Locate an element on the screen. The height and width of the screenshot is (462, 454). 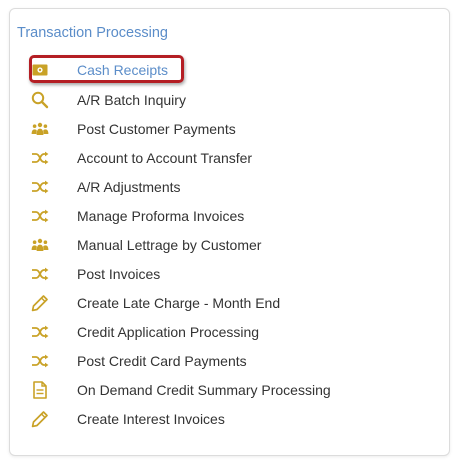
menu-item-account-to-account-transfer: Account to Account Transfer is located at coordinates (141, 158).